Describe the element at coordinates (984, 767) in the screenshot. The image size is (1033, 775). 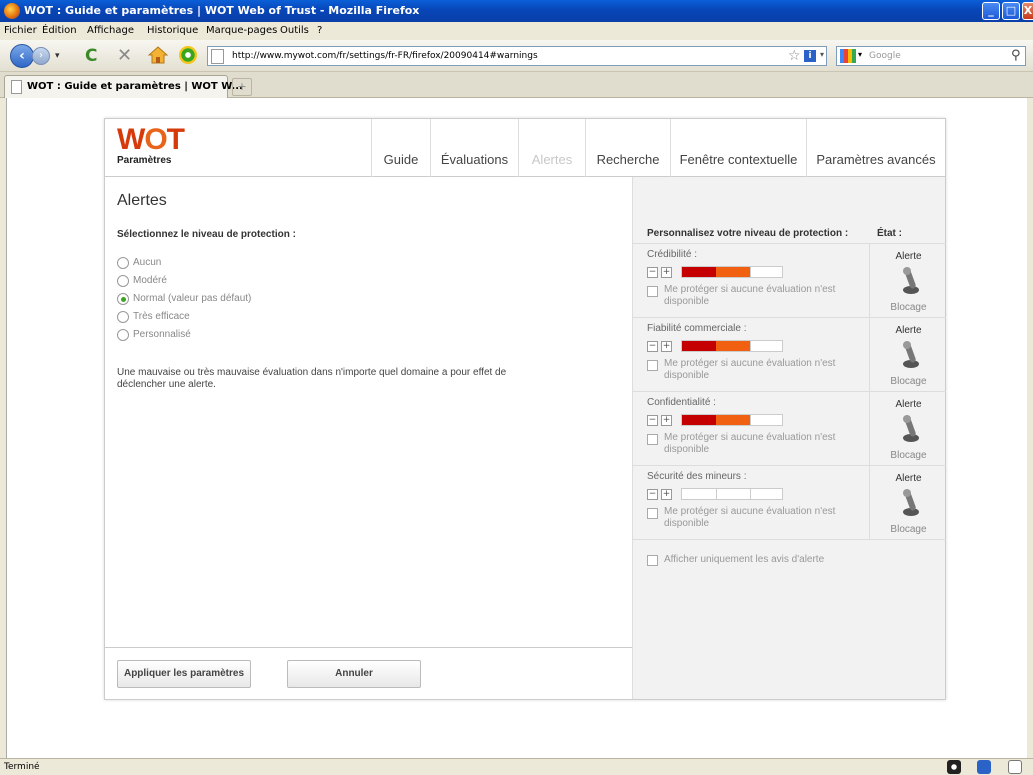
I see `addon-icon` at that location.